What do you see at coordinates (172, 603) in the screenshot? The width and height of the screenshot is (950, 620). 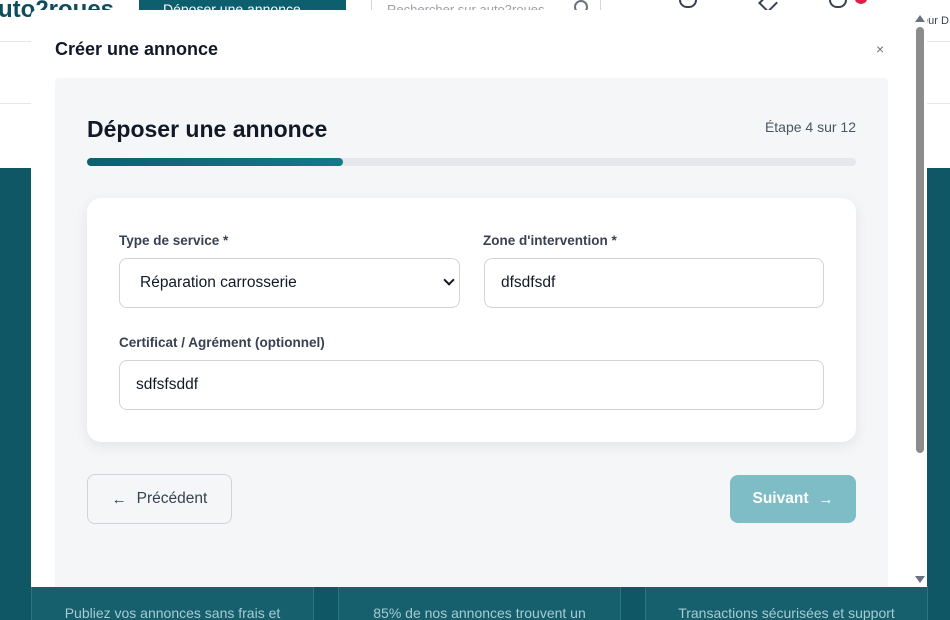 I see `feature-card: Publiez vos annonces sans frais et` at bounding box center [172, 603].